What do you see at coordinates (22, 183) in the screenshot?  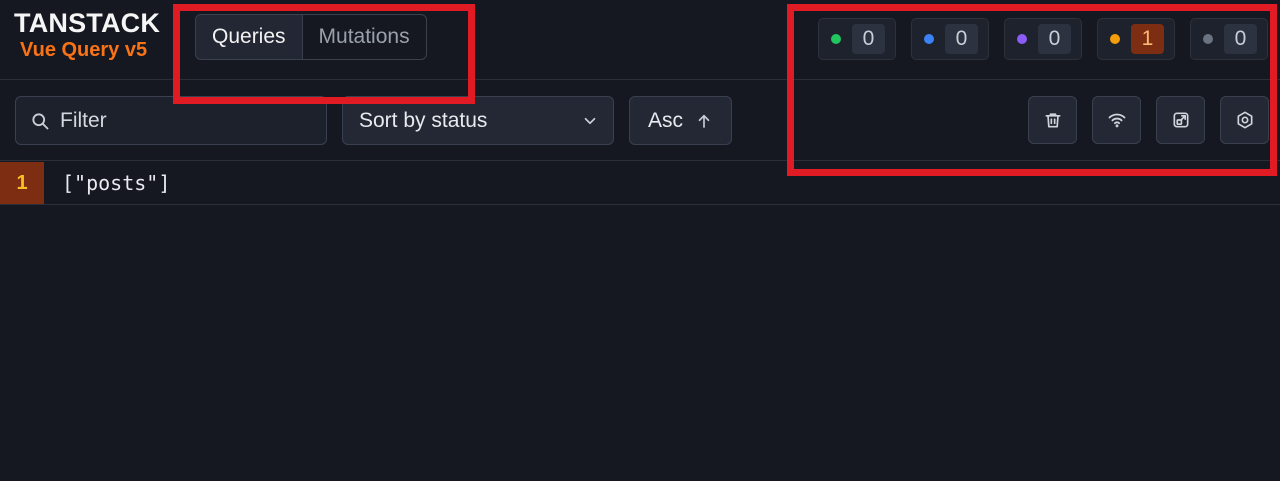 I see `observer-count-badge: 1` at bounding box center [22, 183].